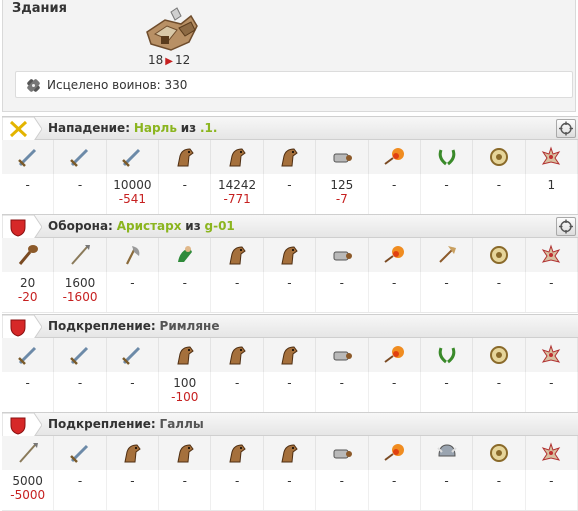 The height and width of the screenshot is (511, 578). I want to click on unit-icons-row, so click(290, 453).